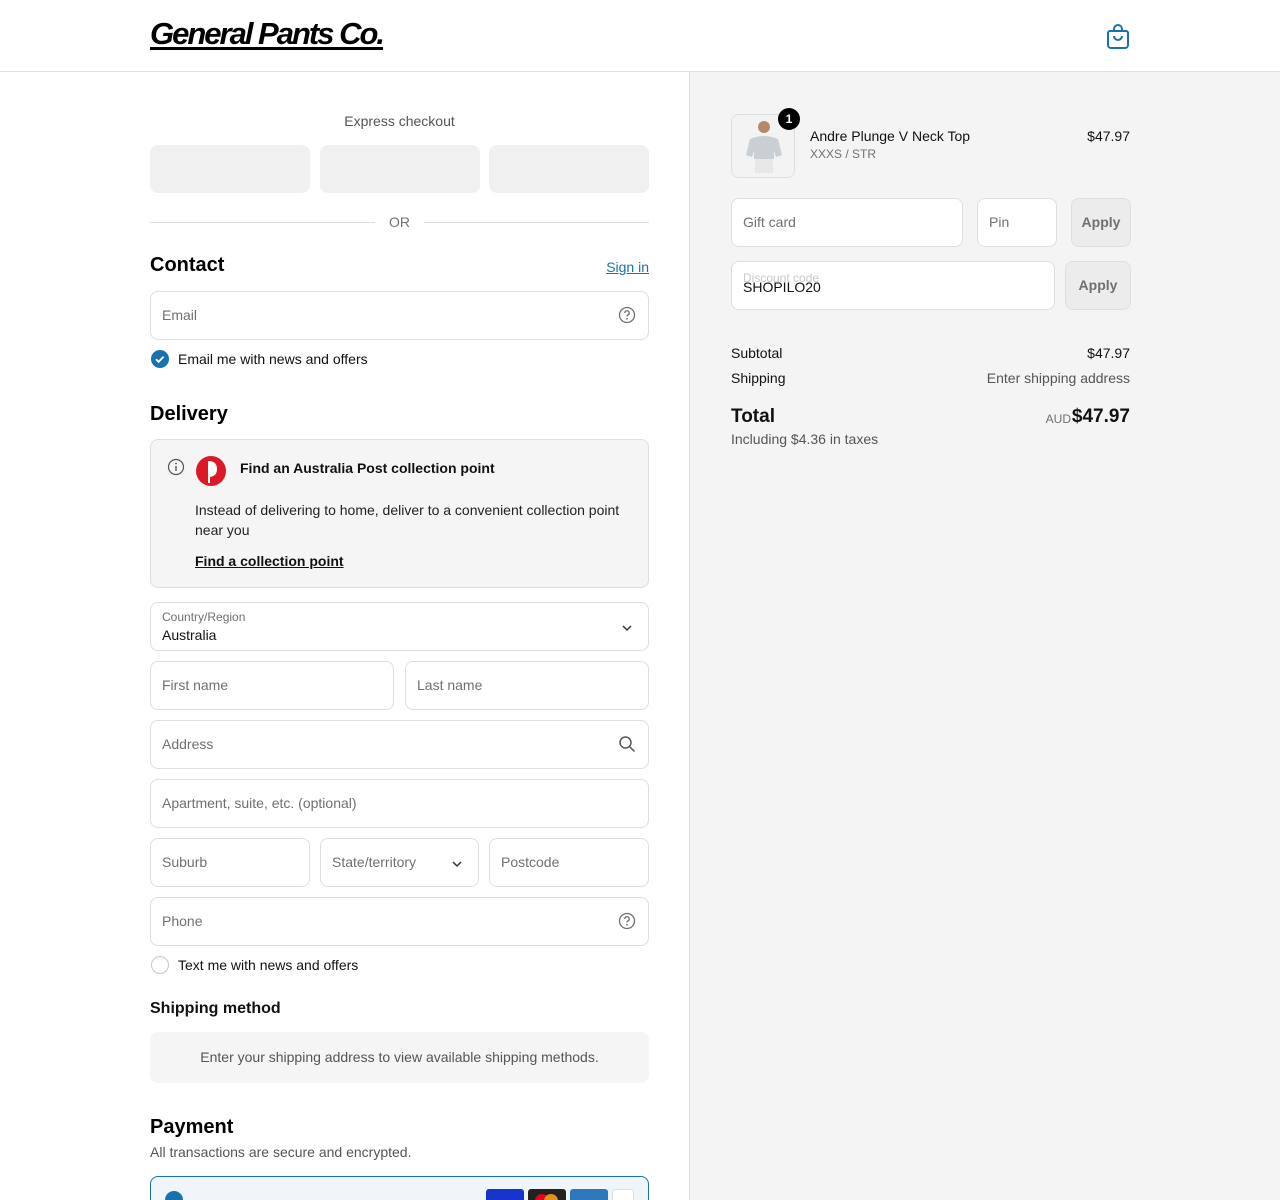  I want to click on total-label: Total, so click(753, 416).